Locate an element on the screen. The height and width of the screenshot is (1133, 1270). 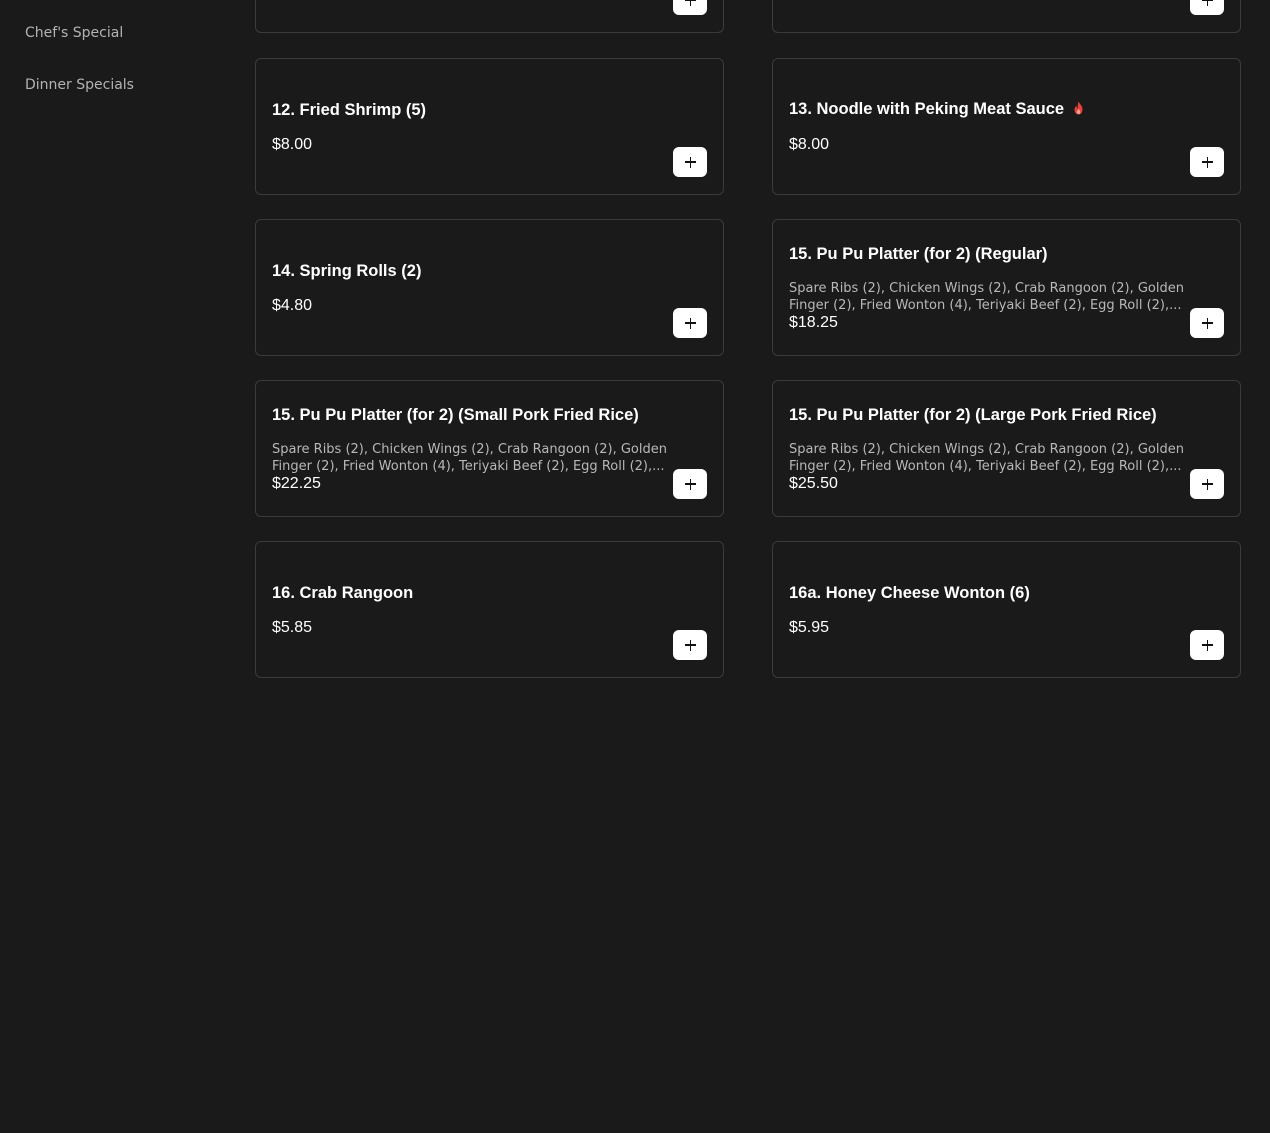
menu-item-price: $18.25 is located at coordinates (813, 322).